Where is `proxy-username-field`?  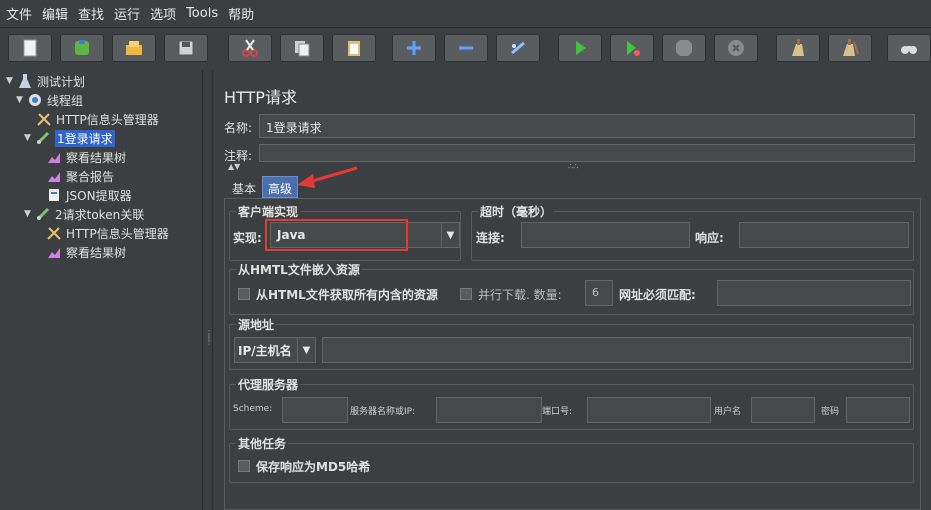 proxy-username-field is located at coordinates (783, 410).